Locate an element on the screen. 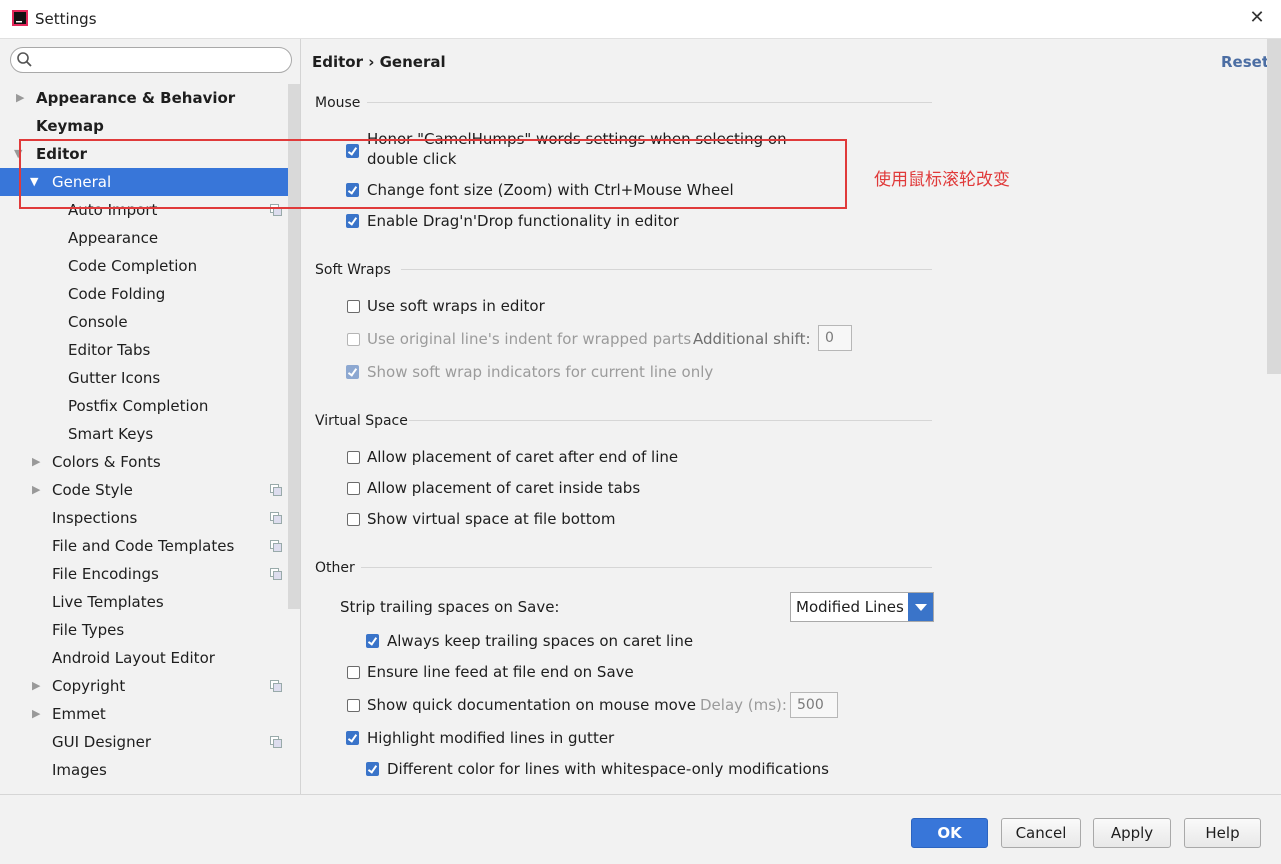 This screenshot has width=1281, height=864. keep-trailing-checkbox is located at coordinates (372, 641).